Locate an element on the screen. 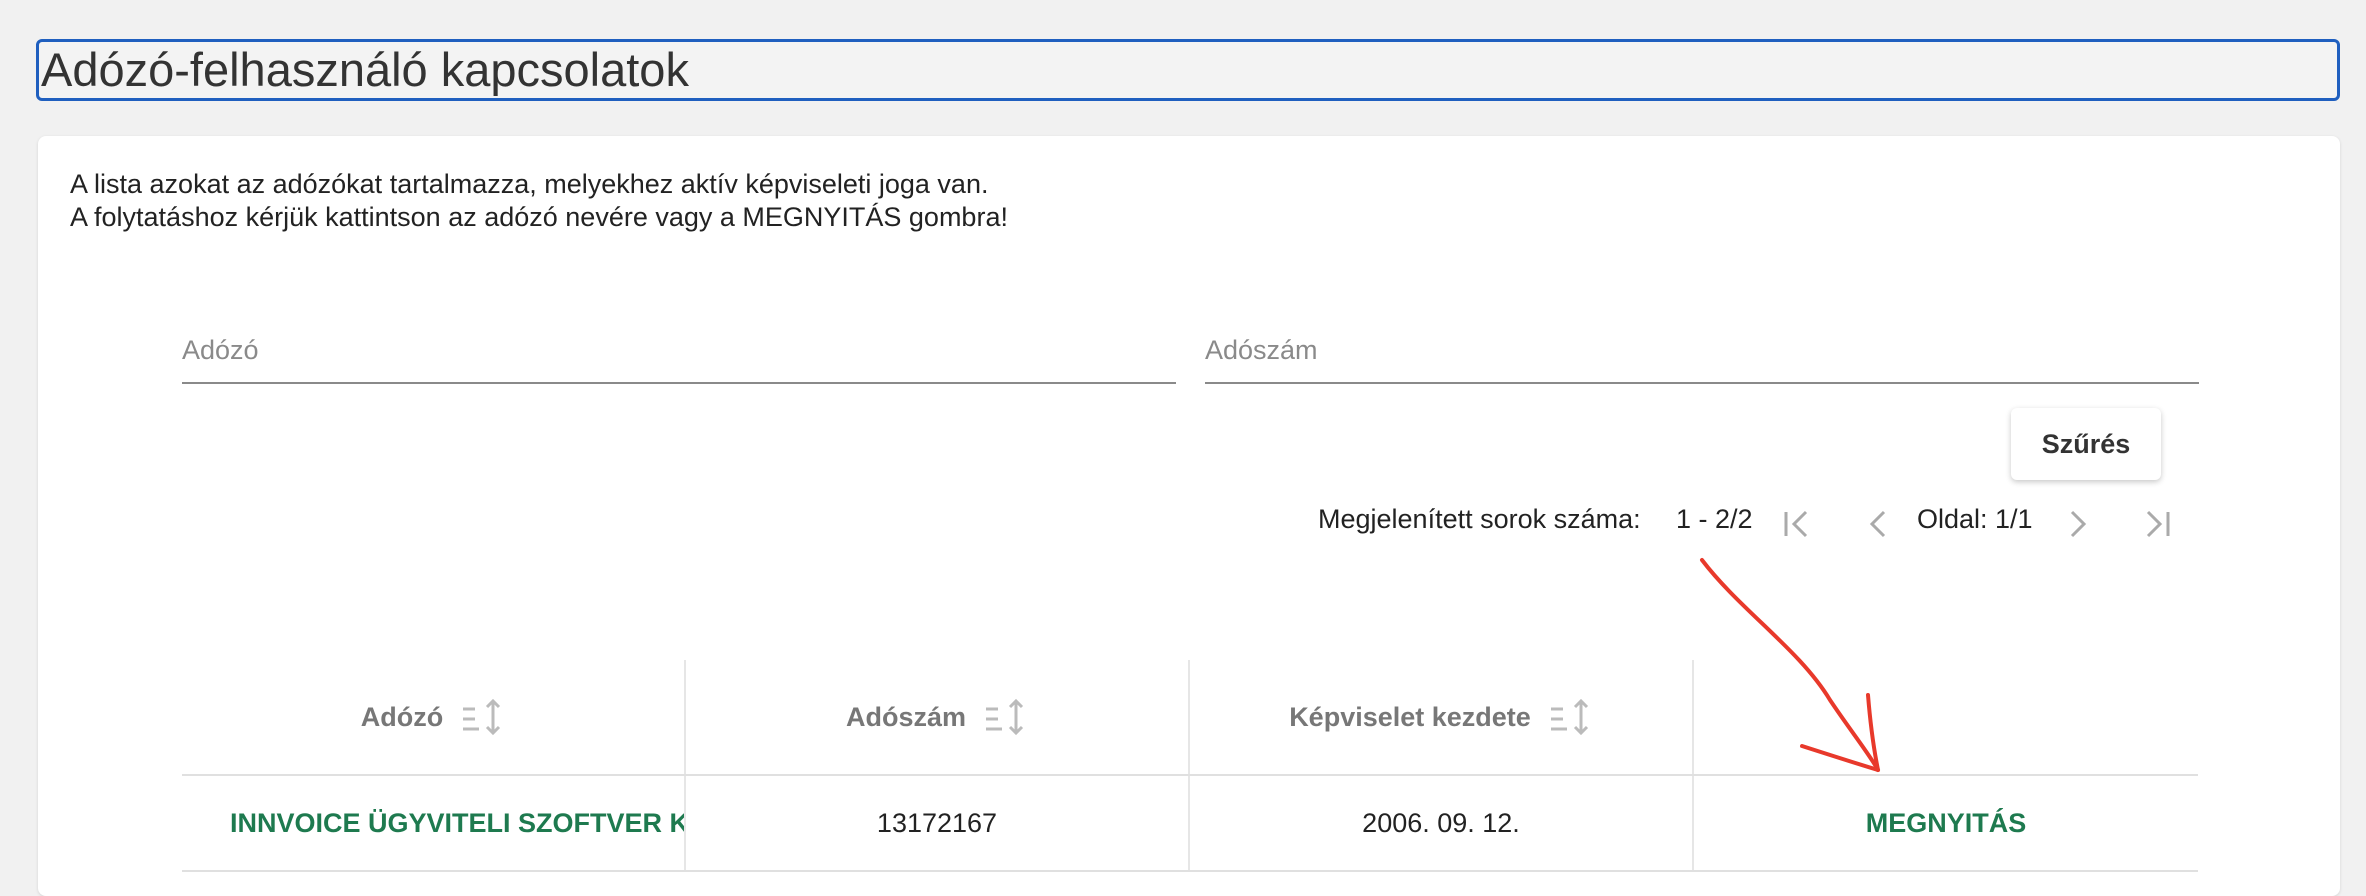 The width and height of the screenshot is (2366, 896). column-label-start-date: Képviselet kezdete is located at coordinates (1410, 716).